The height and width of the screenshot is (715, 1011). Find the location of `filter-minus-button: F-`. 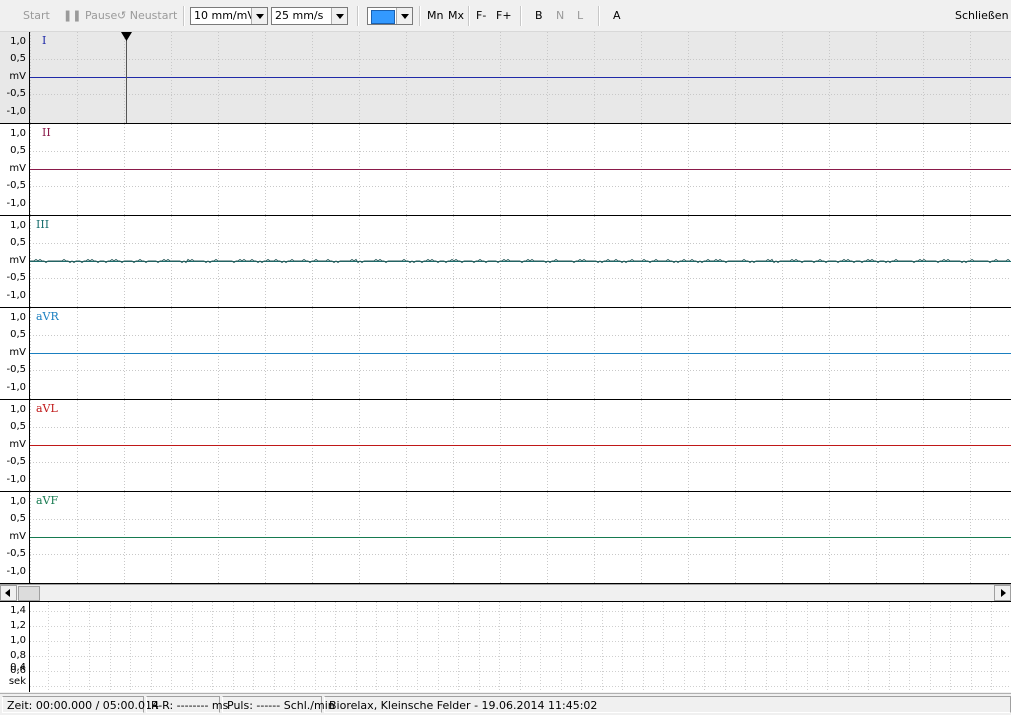

filter-minus-button: F- is located at coordinates (481, 16).